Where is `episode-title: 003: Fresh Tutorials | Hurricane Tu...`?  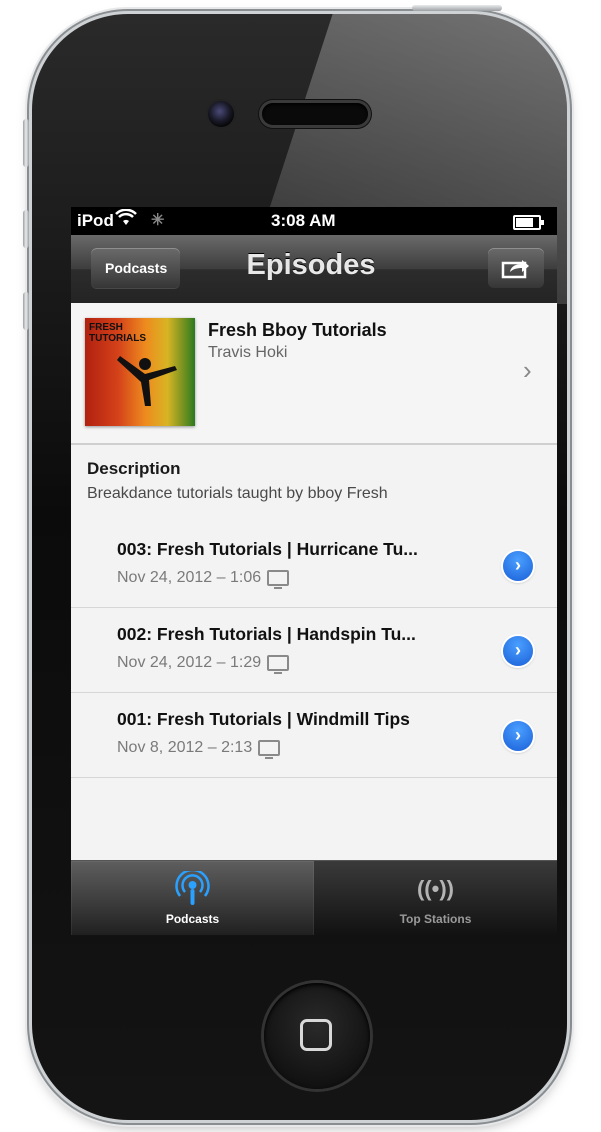
episode-title: 003: Fresh Tutorials | Hurricane Tu... is located at coordinates (267, 549).